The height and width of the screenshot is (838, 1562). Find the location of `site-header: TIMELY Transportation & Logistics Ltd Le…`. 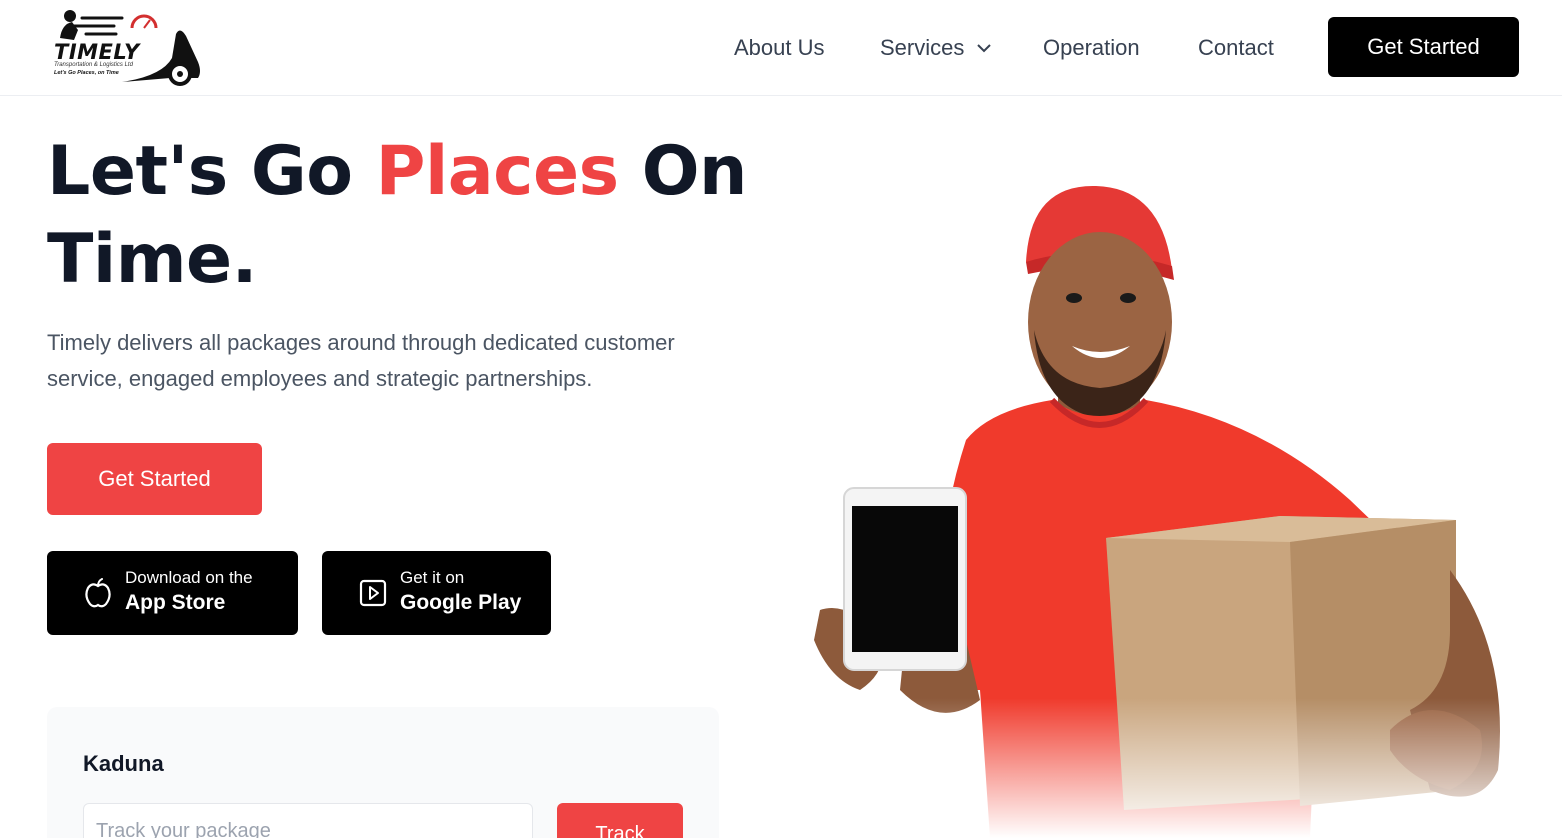

site-header: TIMELY Transportation & Logistics Ltd Le… is located at coordinates (781, 48).